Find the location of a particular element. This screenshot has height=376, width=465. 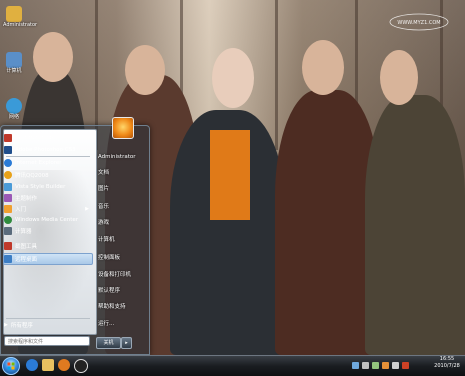

photoshop-icon is located at coordinates (8, 150).